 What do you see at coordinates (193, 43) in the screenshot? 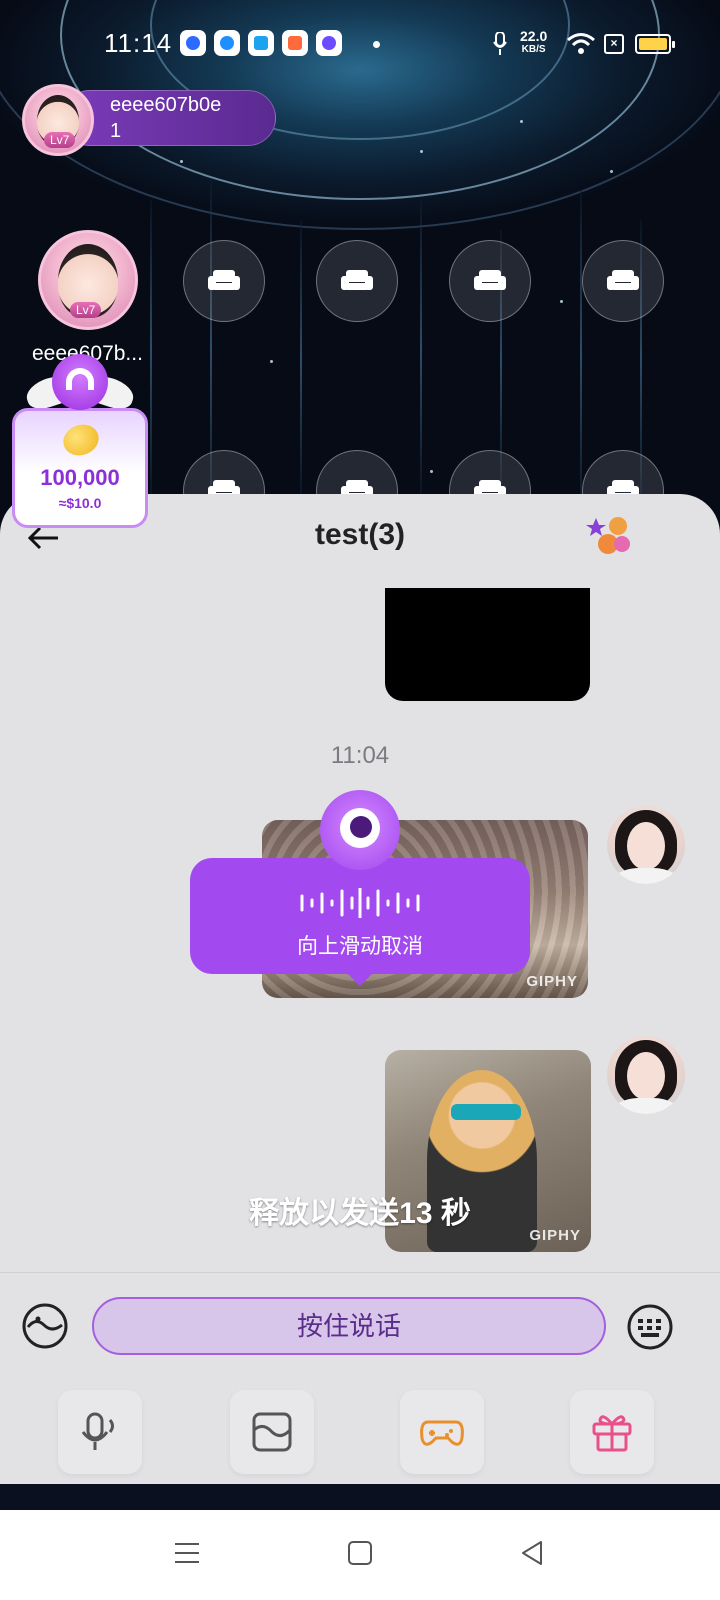
I see `baidu-app-icon` at bounding box center [193, 43].